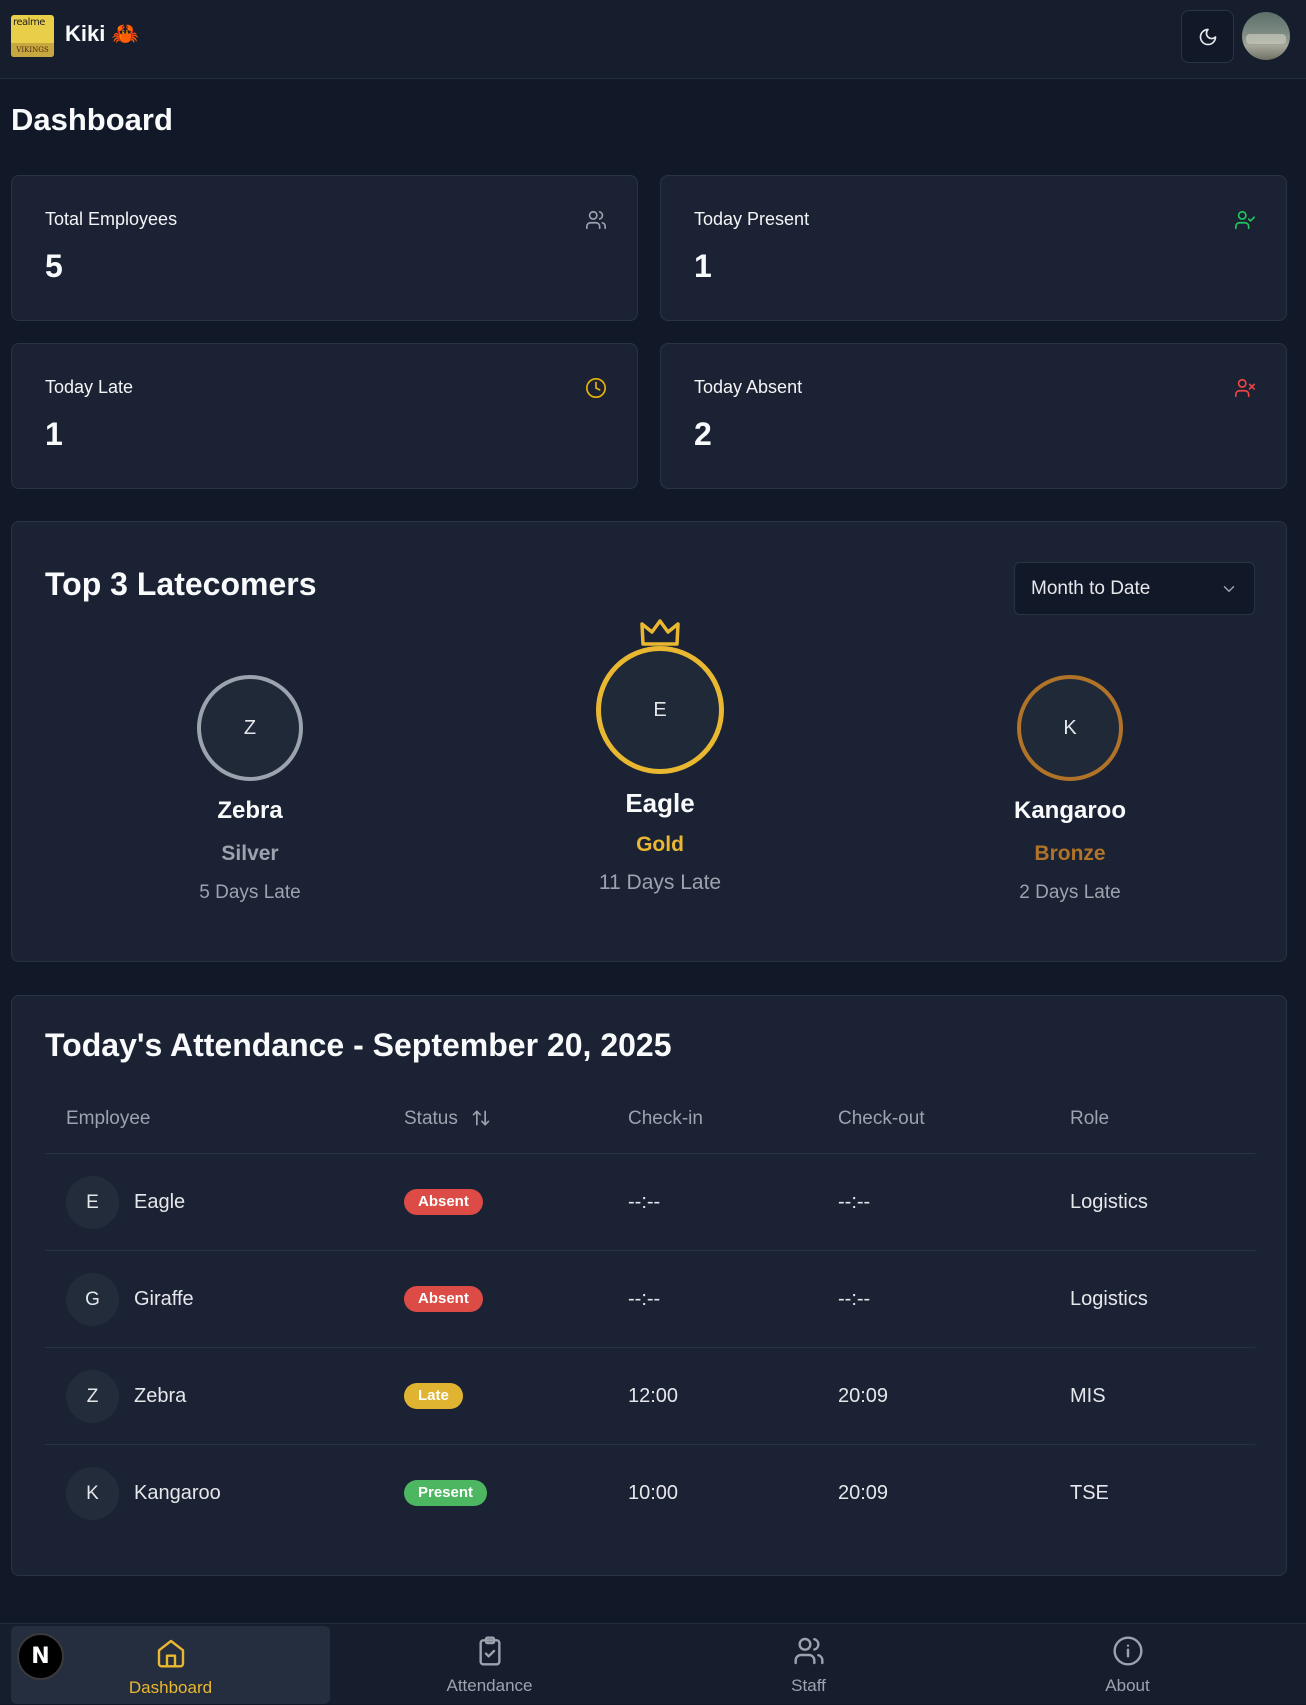 The image size is (1306, 1705). Describe the element at coordinates (181, 584) in the screenshot. I see `latecomers-title: Top 3 Latecomers` at that location.